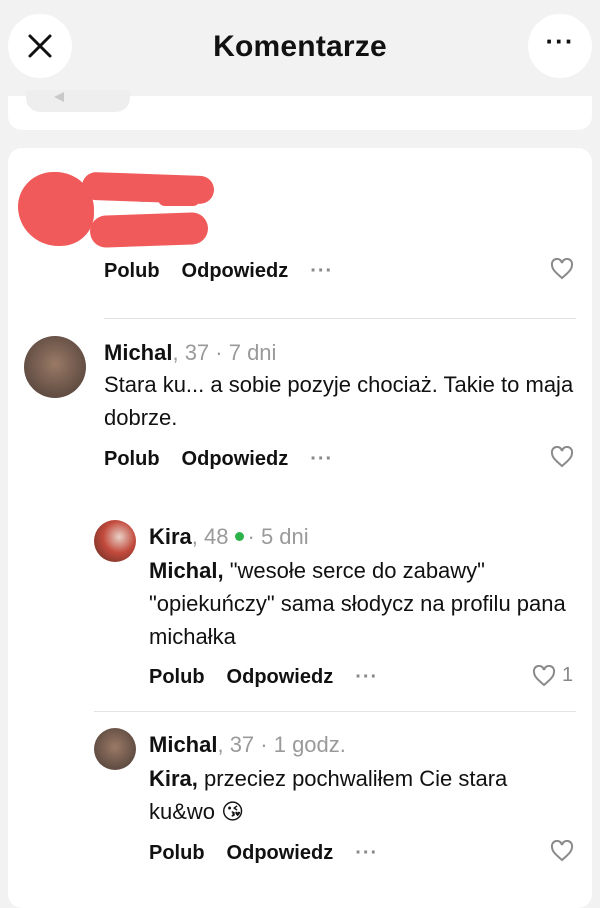 This screenshot has width=600, height=908. I want to click on comment-meta: Kira, 48 · 5 dni, so click(229, 537).